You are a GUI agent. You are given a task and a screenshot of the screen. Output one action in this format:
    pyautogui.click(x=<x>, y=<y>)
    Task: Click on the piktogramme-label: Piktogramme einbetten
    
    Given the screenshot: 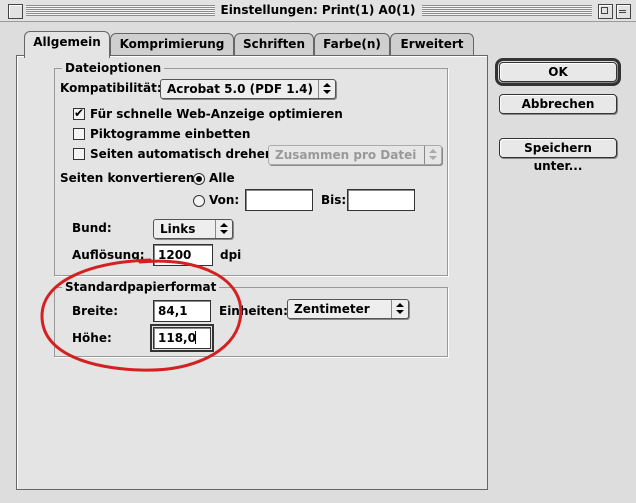 What is the action you would take?
    pyautogui.click(x=170, y=134)
    